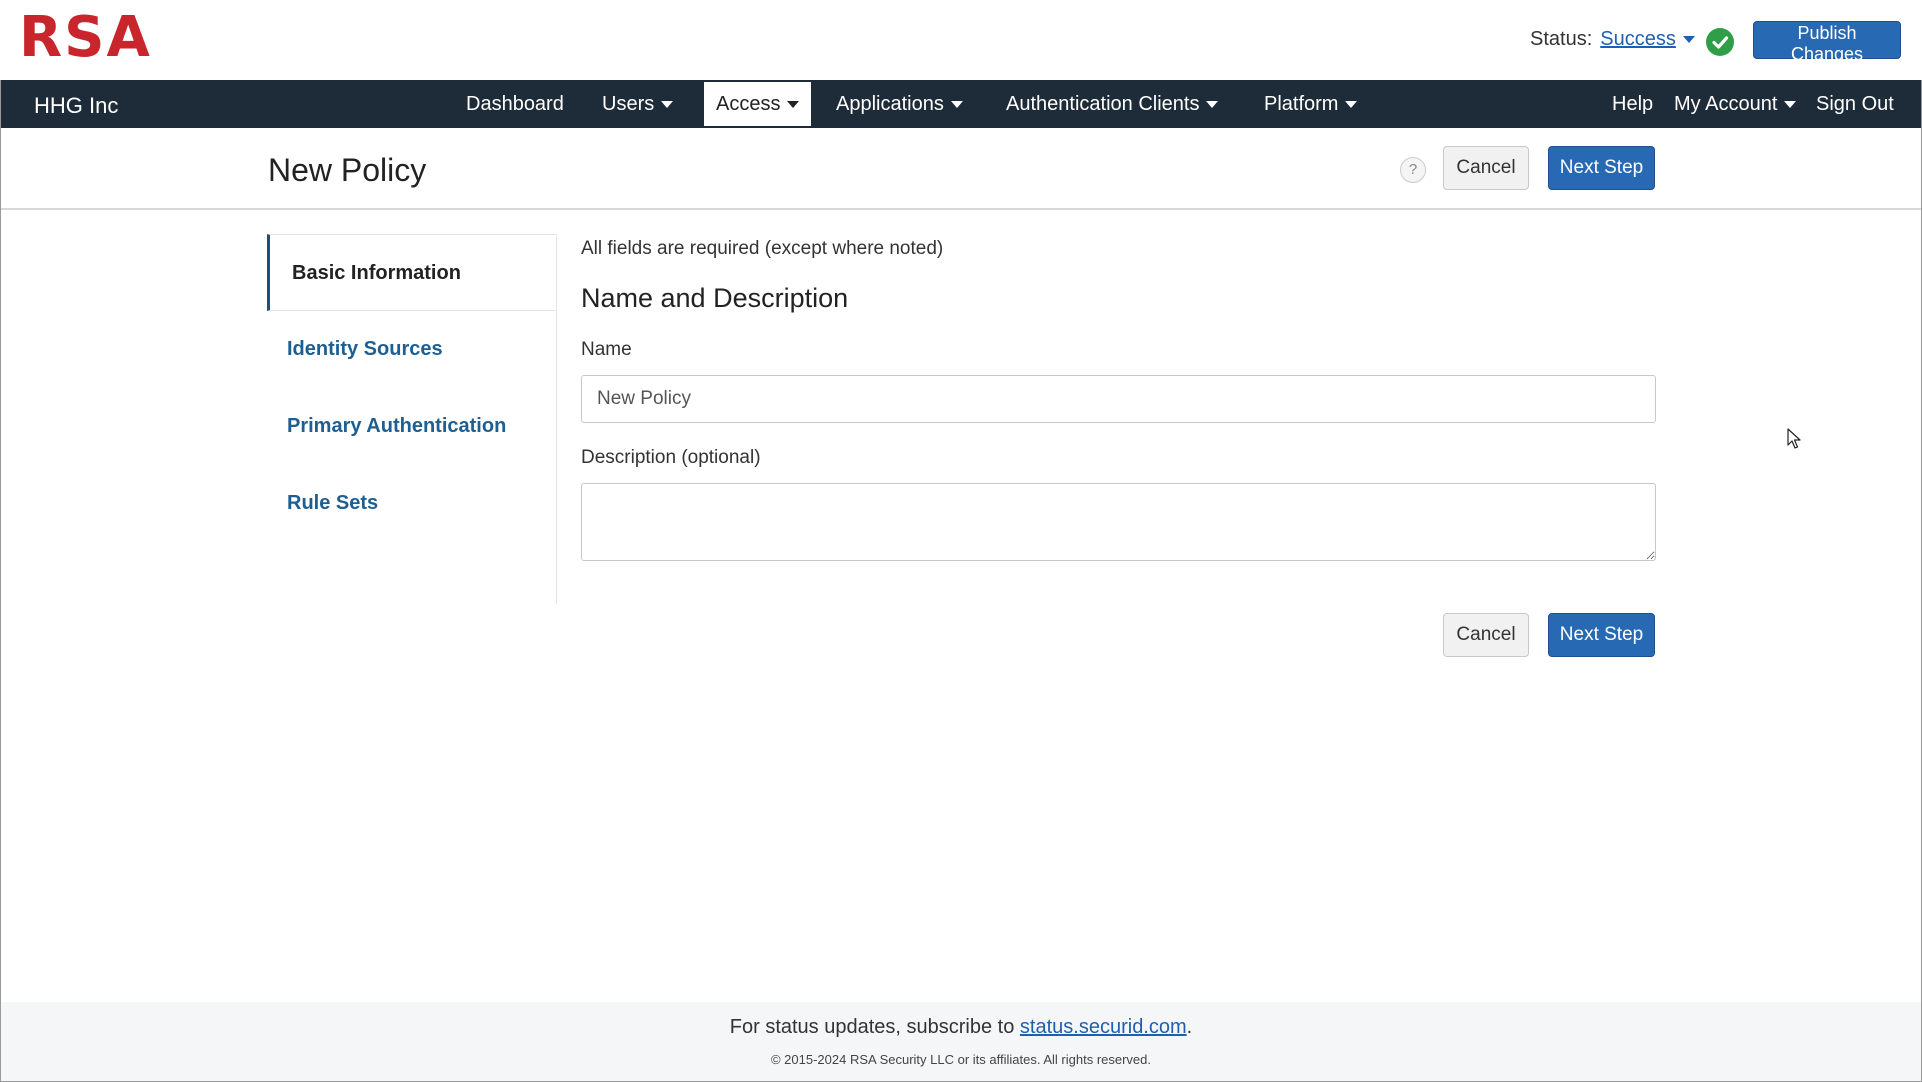 The width and height of the screenshot is (1922, 1082). What do you see at coordinates (628, 104) in the screenshot?
I see `nav-item-label: Users` at bounding box center [628, 104].